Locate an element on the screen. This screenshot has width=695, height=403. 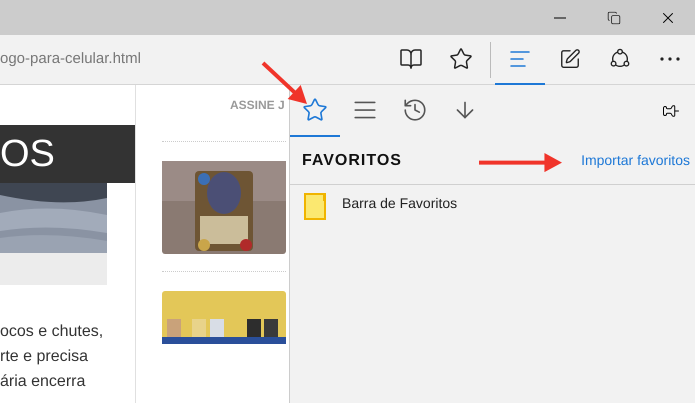
article-text: ocos e chutes, is located at coordinates (52, 332).